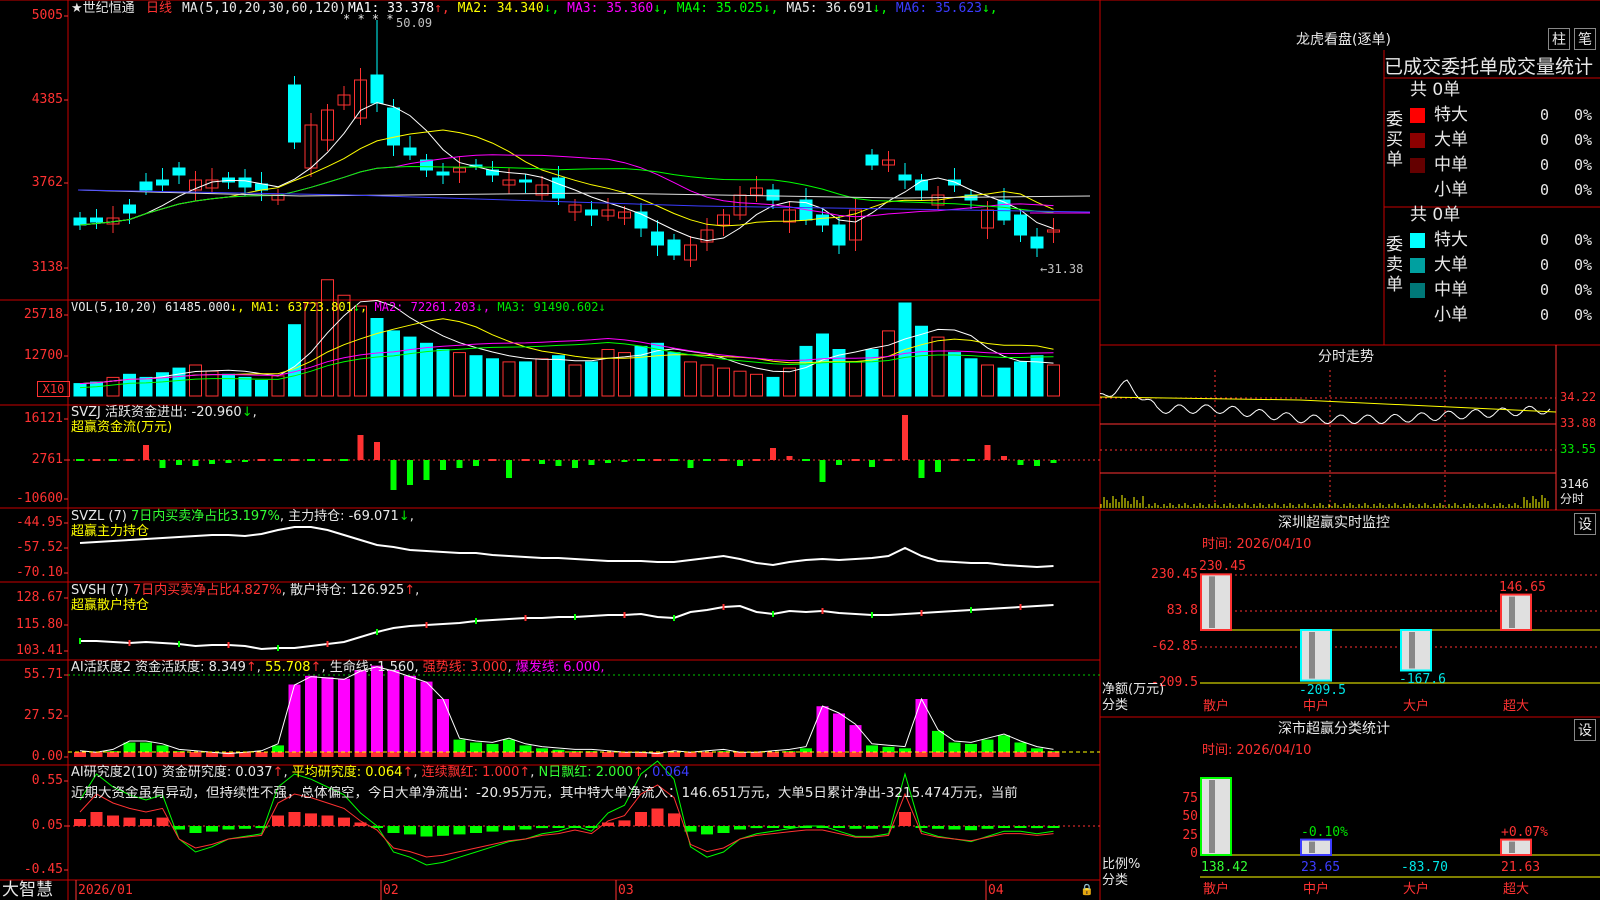  I want to click on svsh-subtitle: 超赢散户持仓, so click(110, 605).